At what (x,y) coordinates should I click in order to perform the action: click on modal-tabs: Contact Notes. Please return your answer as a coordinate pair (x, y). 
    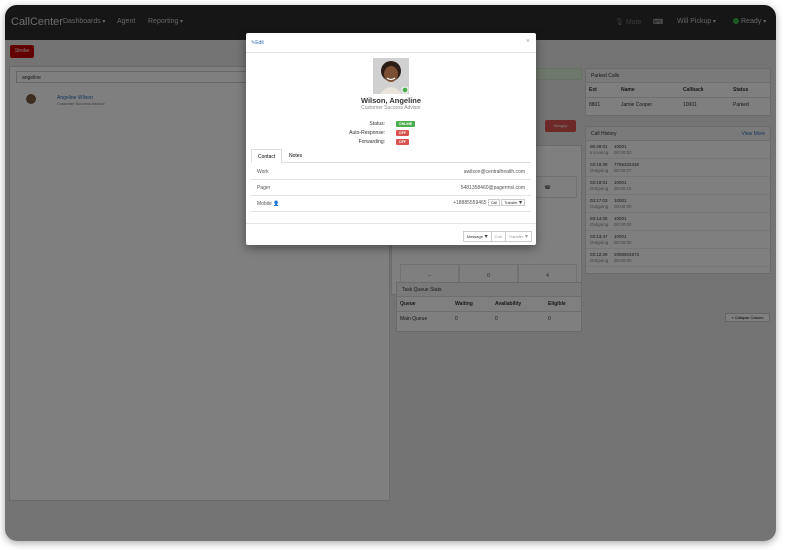
    Looking at the image, I should click on (391, 156).